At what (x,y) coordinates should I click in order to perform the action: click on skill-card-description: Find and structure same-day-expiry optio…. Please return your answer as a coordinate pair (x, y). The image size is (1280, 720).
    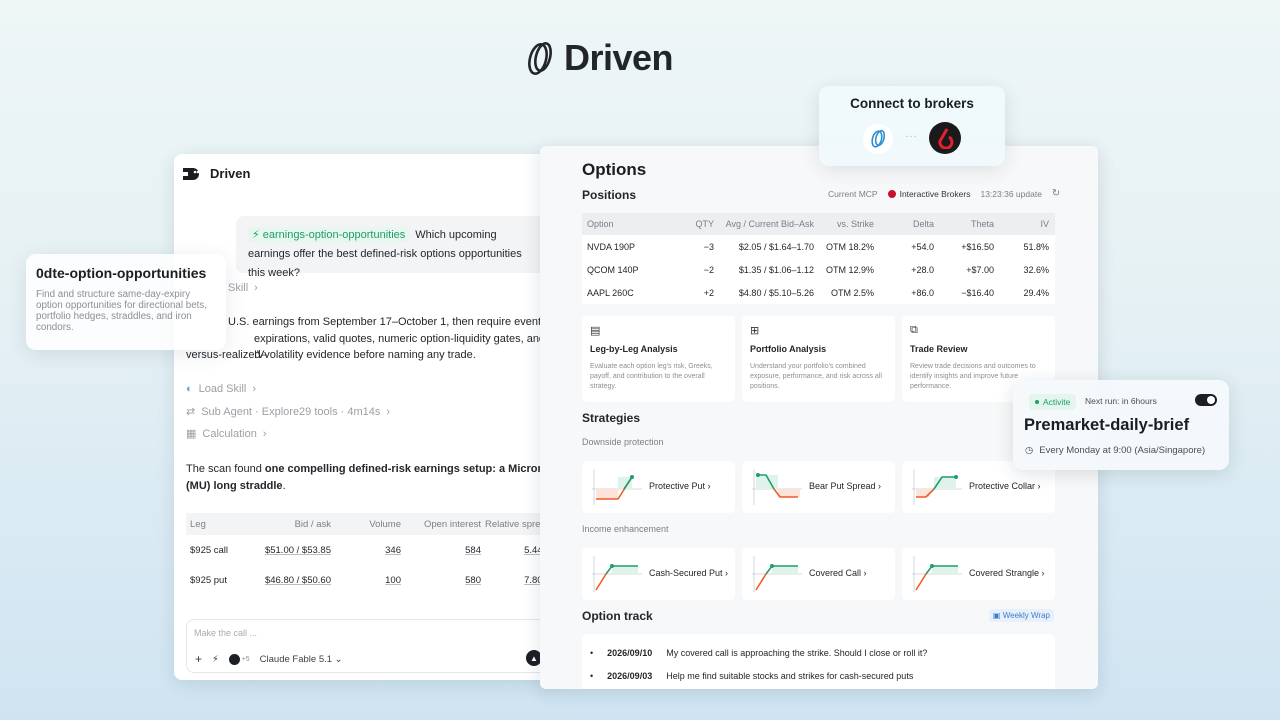
    Looking at the image, I should click on (122, 311).